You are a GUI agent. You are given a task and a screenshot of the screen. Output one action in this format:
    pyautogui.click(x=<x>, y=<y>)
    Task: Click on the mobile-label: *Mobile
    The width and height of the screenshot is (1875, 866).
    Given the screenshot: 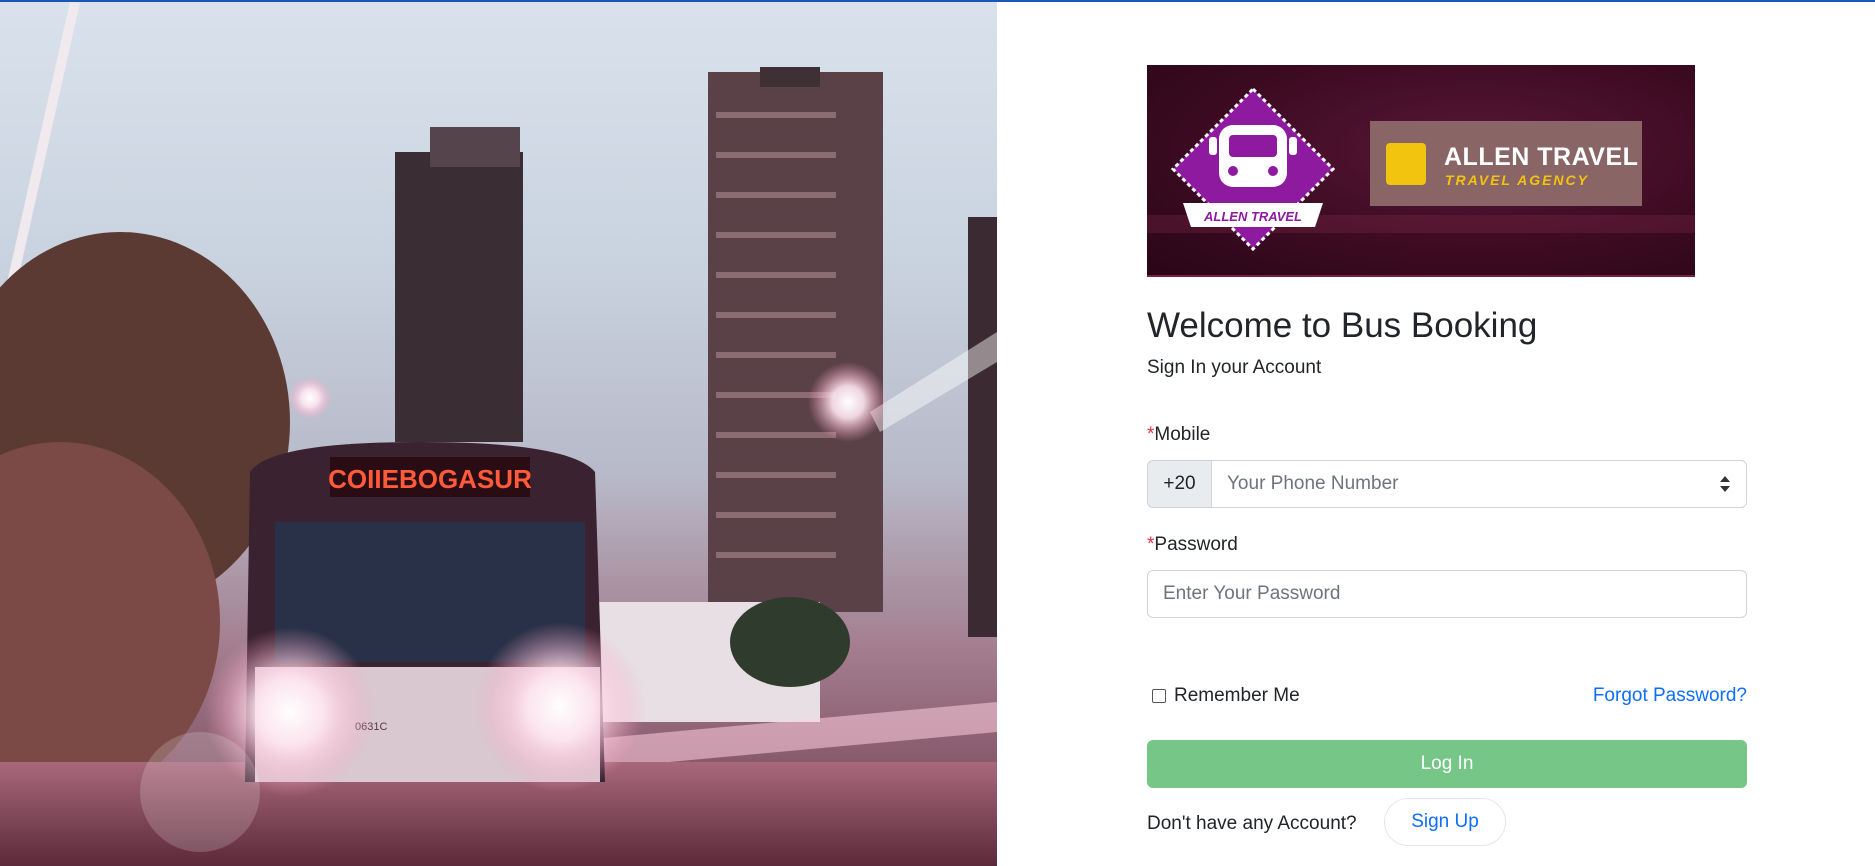 What is the action you would take?
    pyautogui.click(x=1178, y=435)
    